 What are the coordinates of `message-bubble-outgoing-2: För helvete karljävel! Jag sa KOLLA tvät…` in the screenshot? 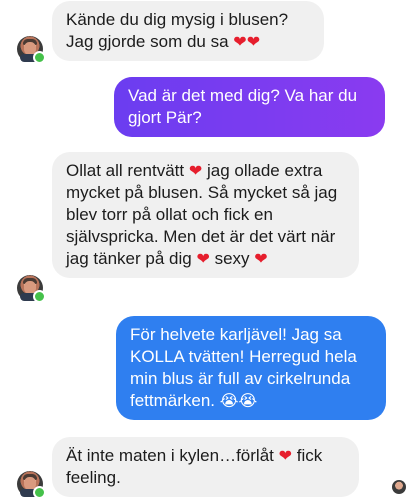 It's located at (251, 368).